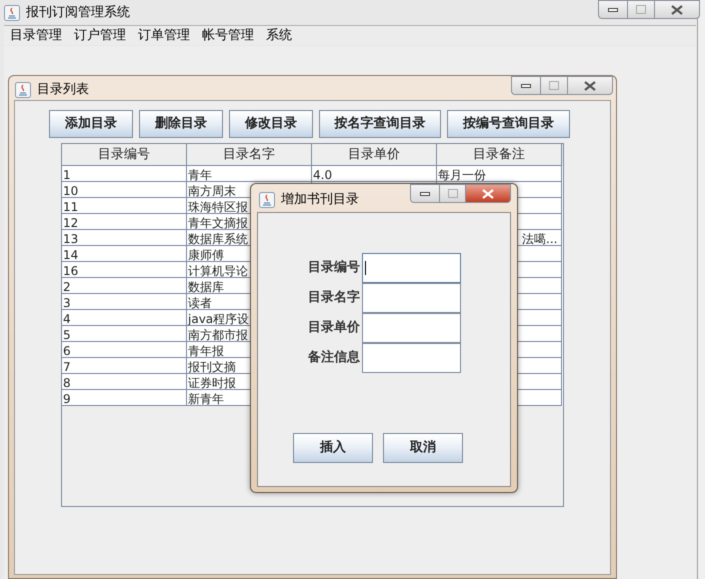 The image size is (705, 579). What do you see at coordinates (70, 206) in the screenshot?
I see `table-cell: 11` at bounding box center [70, 206].